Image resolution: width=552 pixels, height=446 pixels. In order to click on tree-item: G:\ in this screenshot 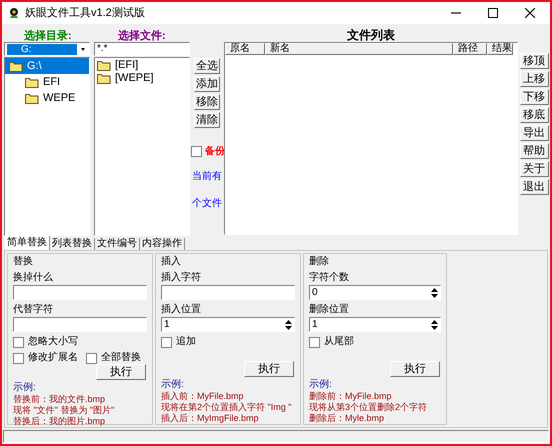, I will do `click(47, 66)`.